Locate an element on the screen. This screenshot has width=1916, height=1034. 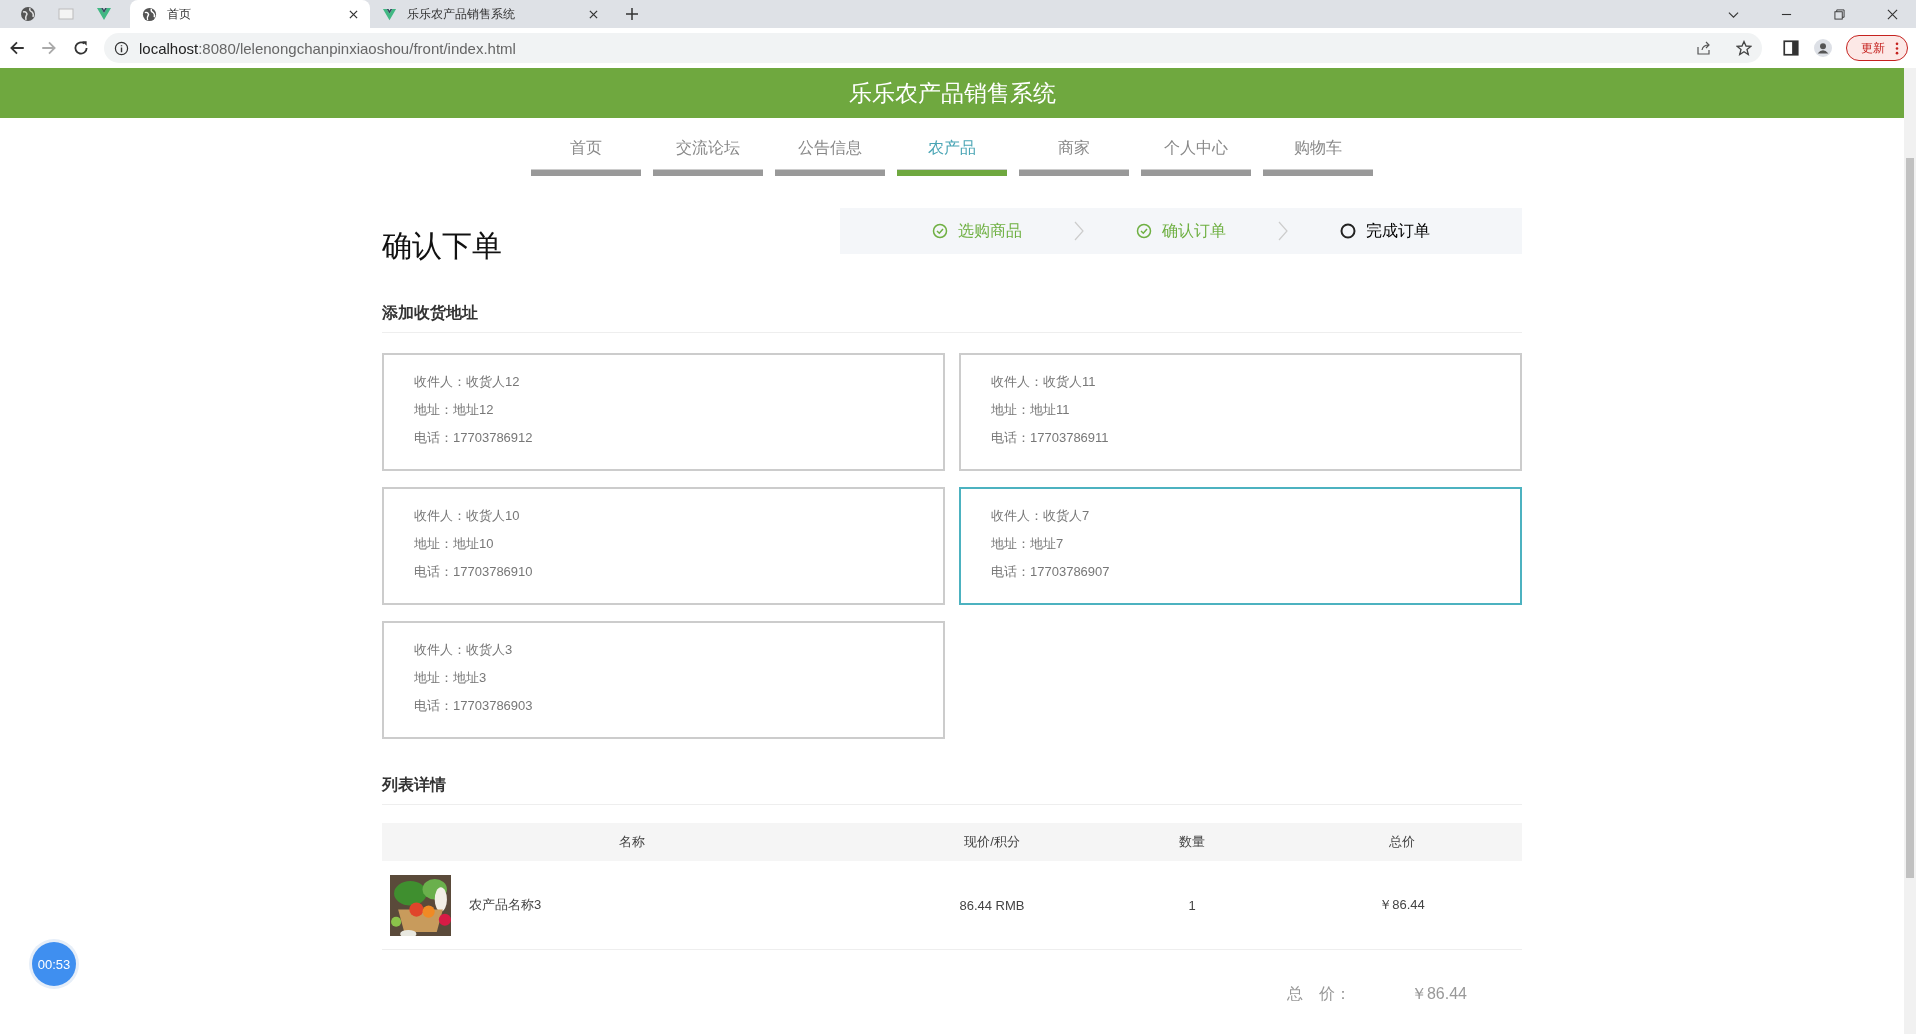
recipient-text: 收件人：收货人3 is located at coordinates (464, 650).